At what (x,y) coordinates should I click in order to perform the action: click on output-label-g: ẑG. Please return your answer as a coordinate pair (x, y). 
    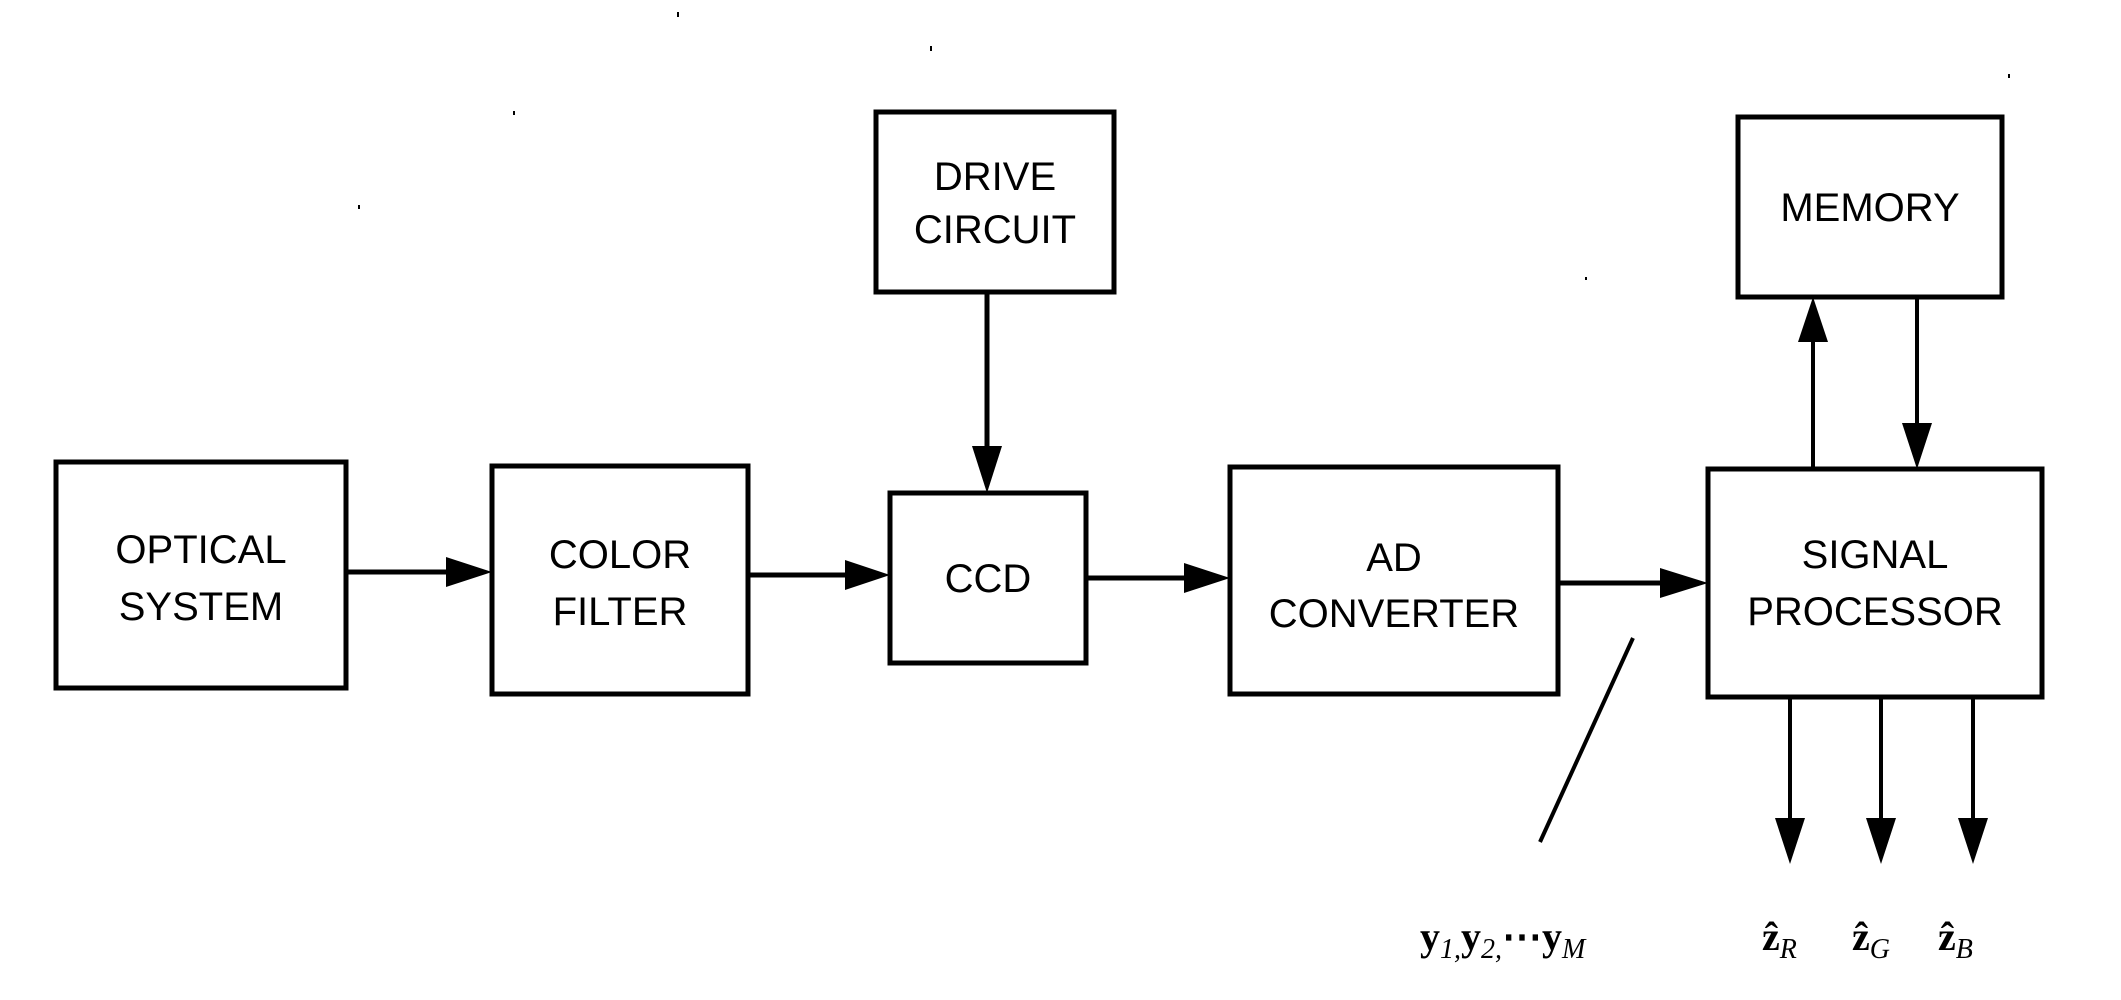
    Looking at the image, I should click on (1871, 939).